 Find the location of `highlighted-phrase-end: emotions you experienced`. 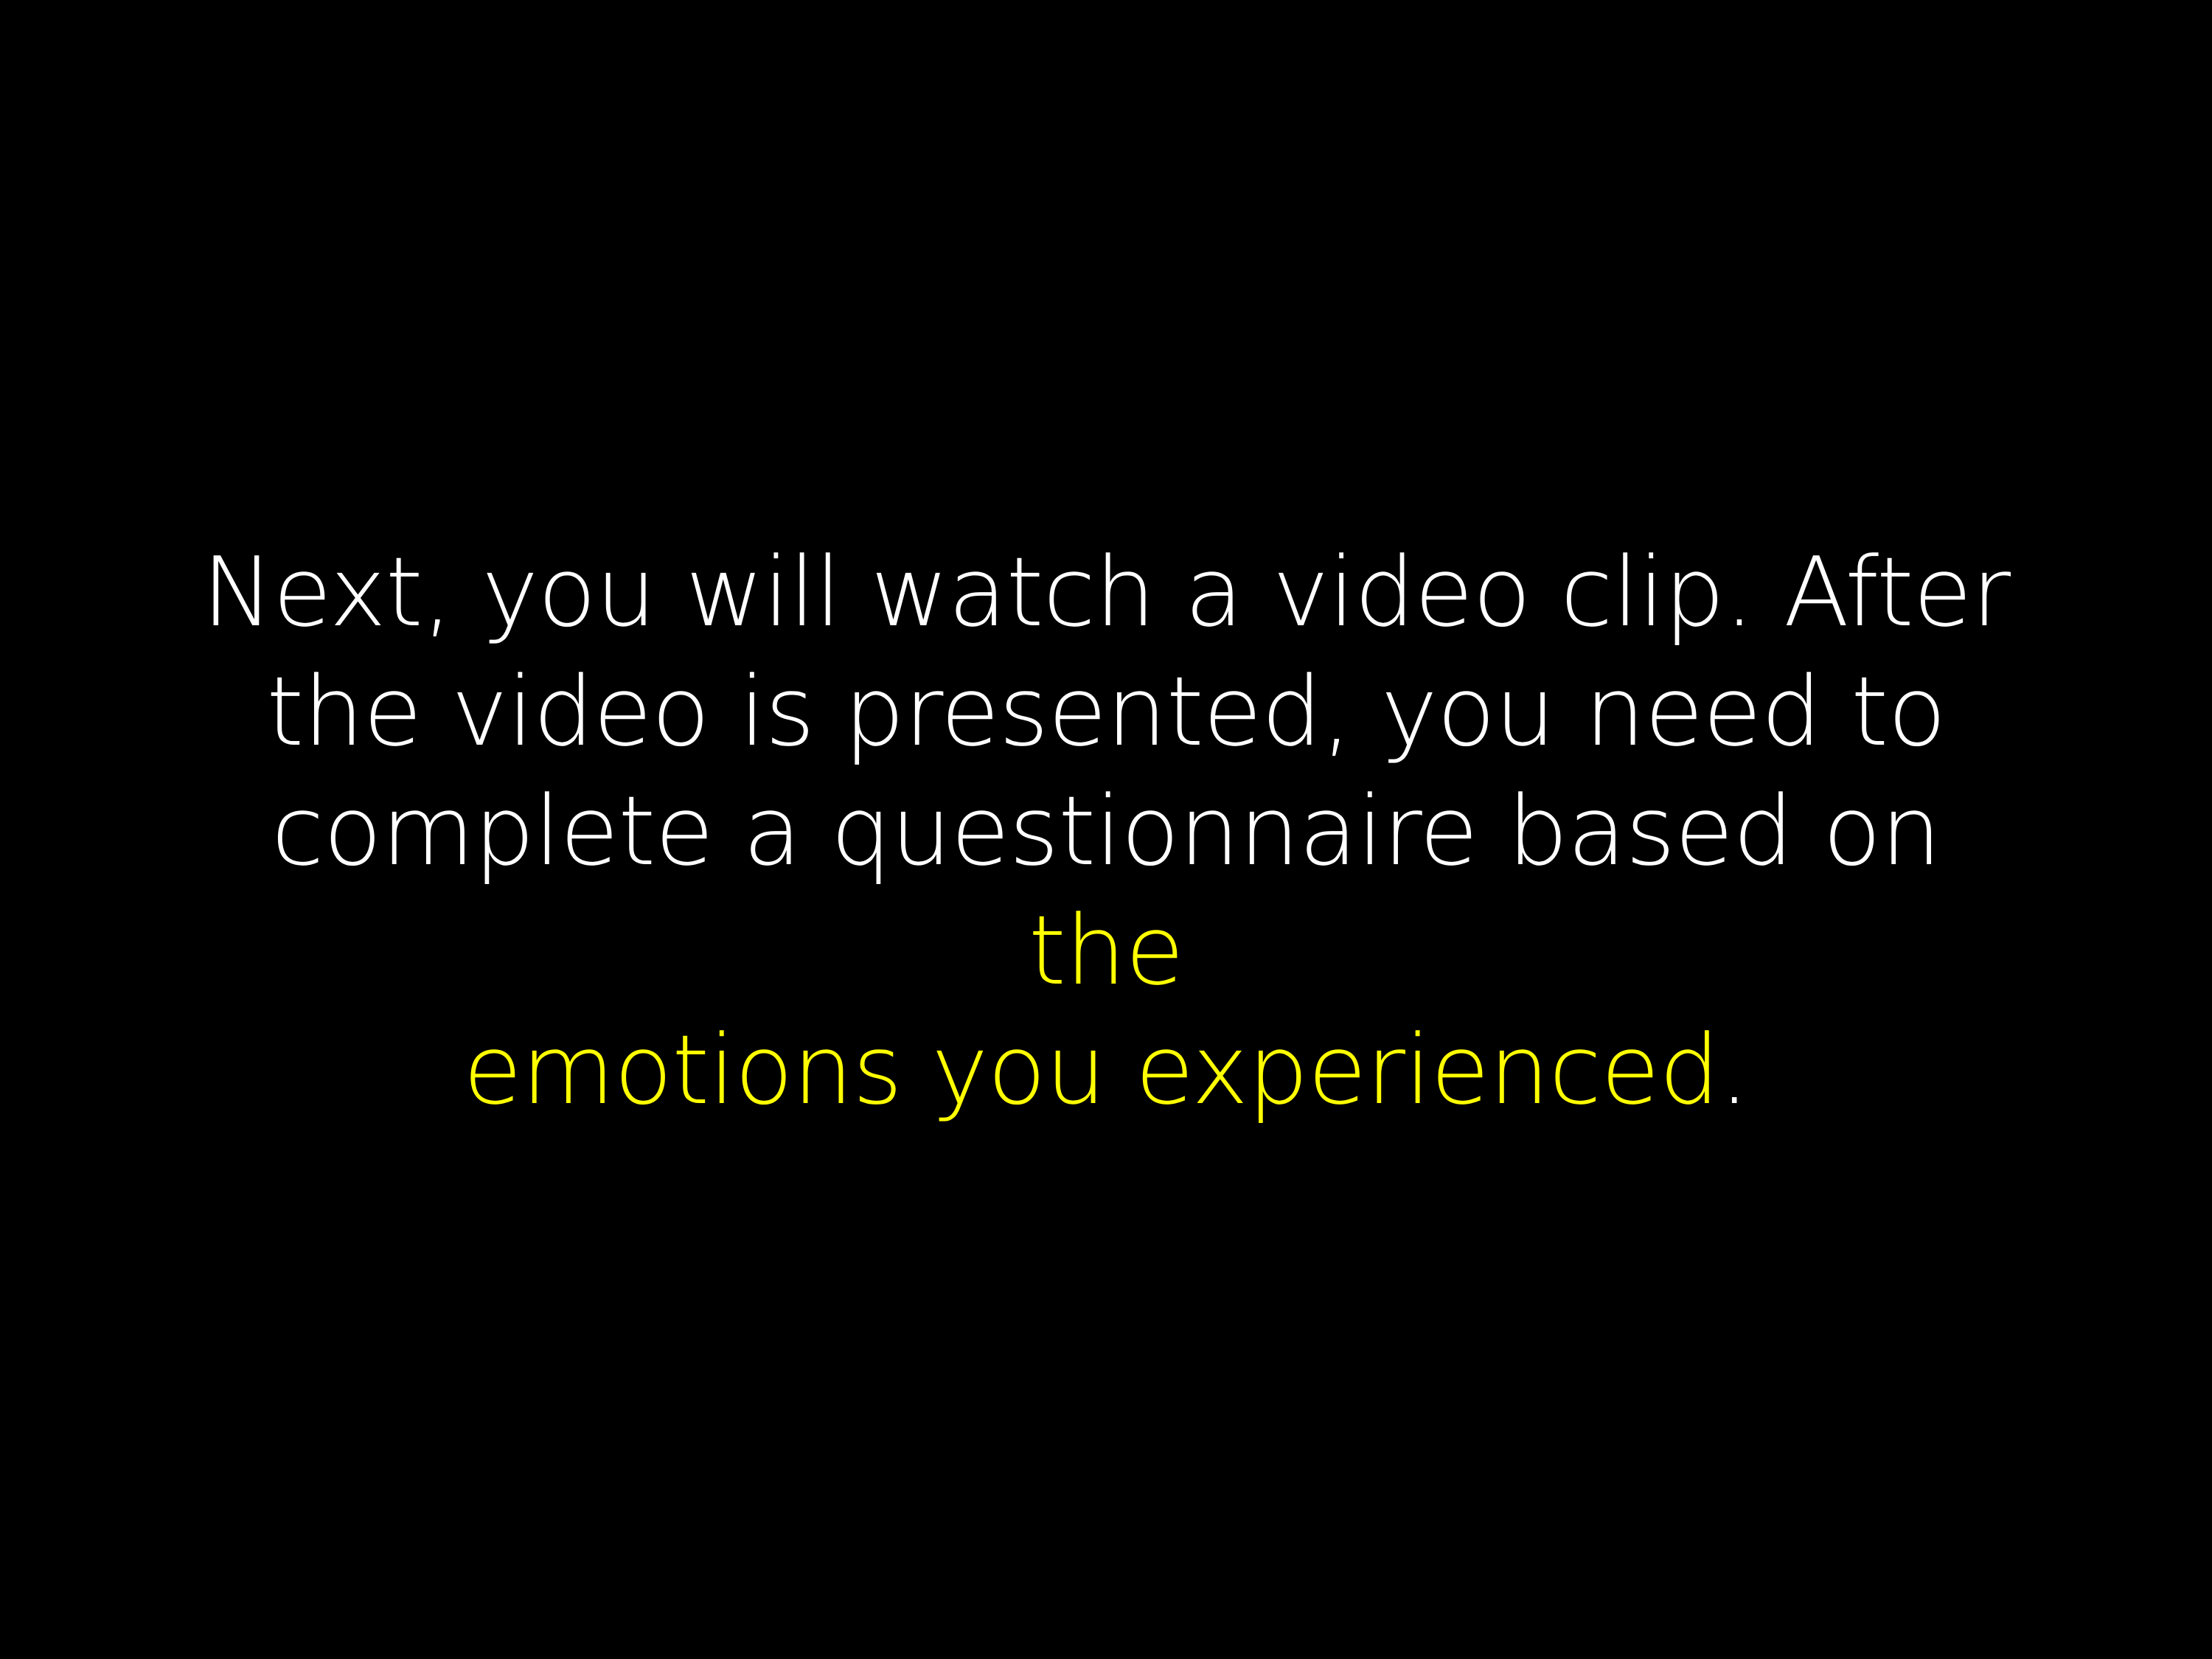

highlighted-phrase-end: emotions you experienced is located at coordinates (1091, 1070).